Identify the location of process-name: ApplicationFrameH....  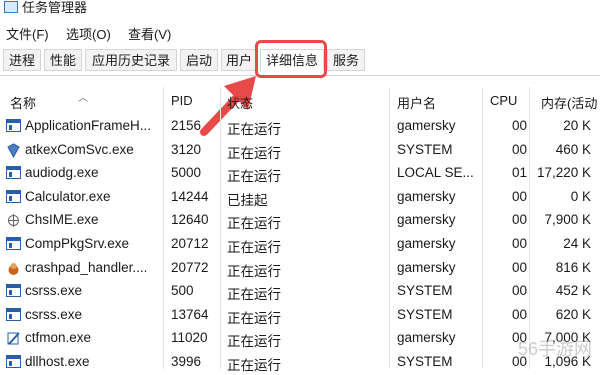
(88, 125).